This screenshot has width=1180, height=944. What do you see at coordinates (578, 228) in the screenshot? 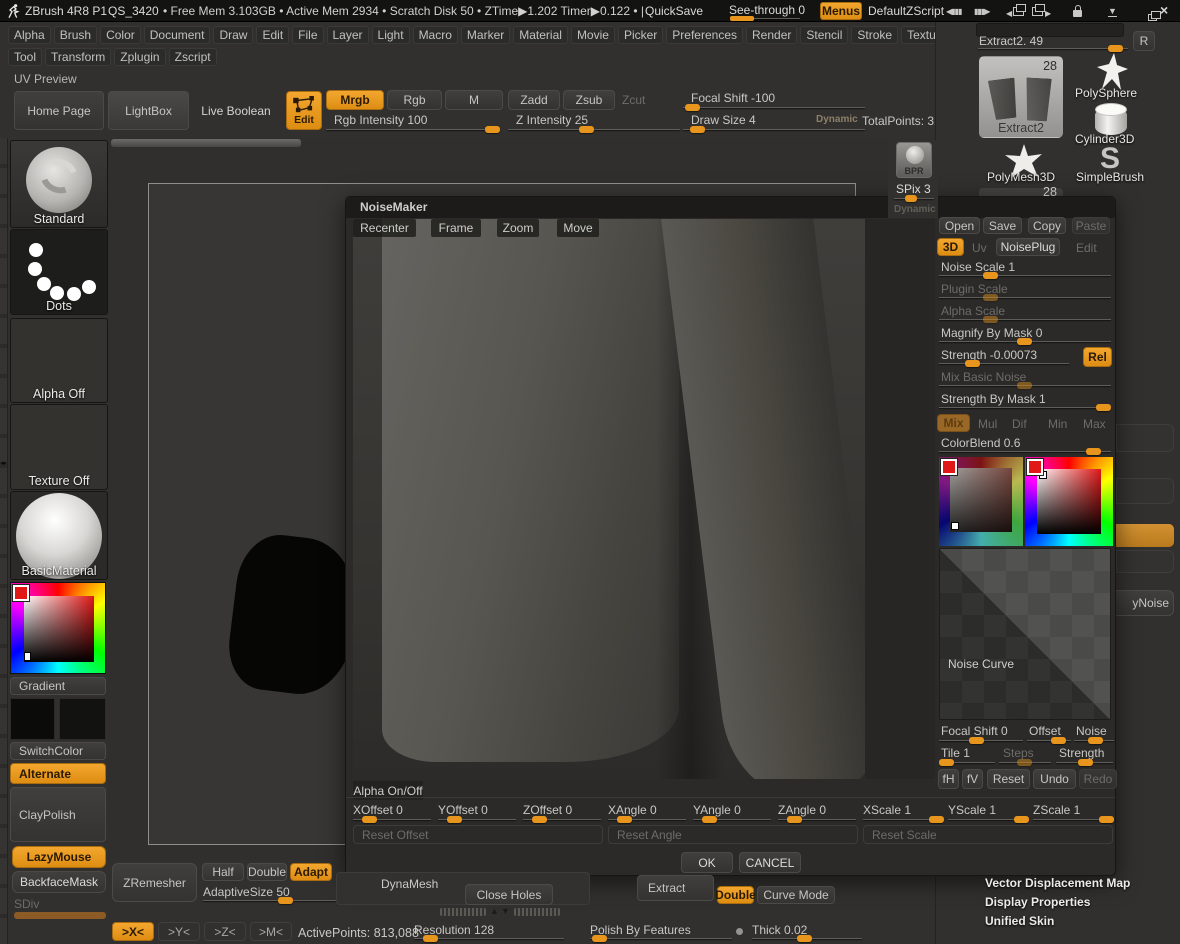
I see `move-button: Move` at bounding box center [578, 228].